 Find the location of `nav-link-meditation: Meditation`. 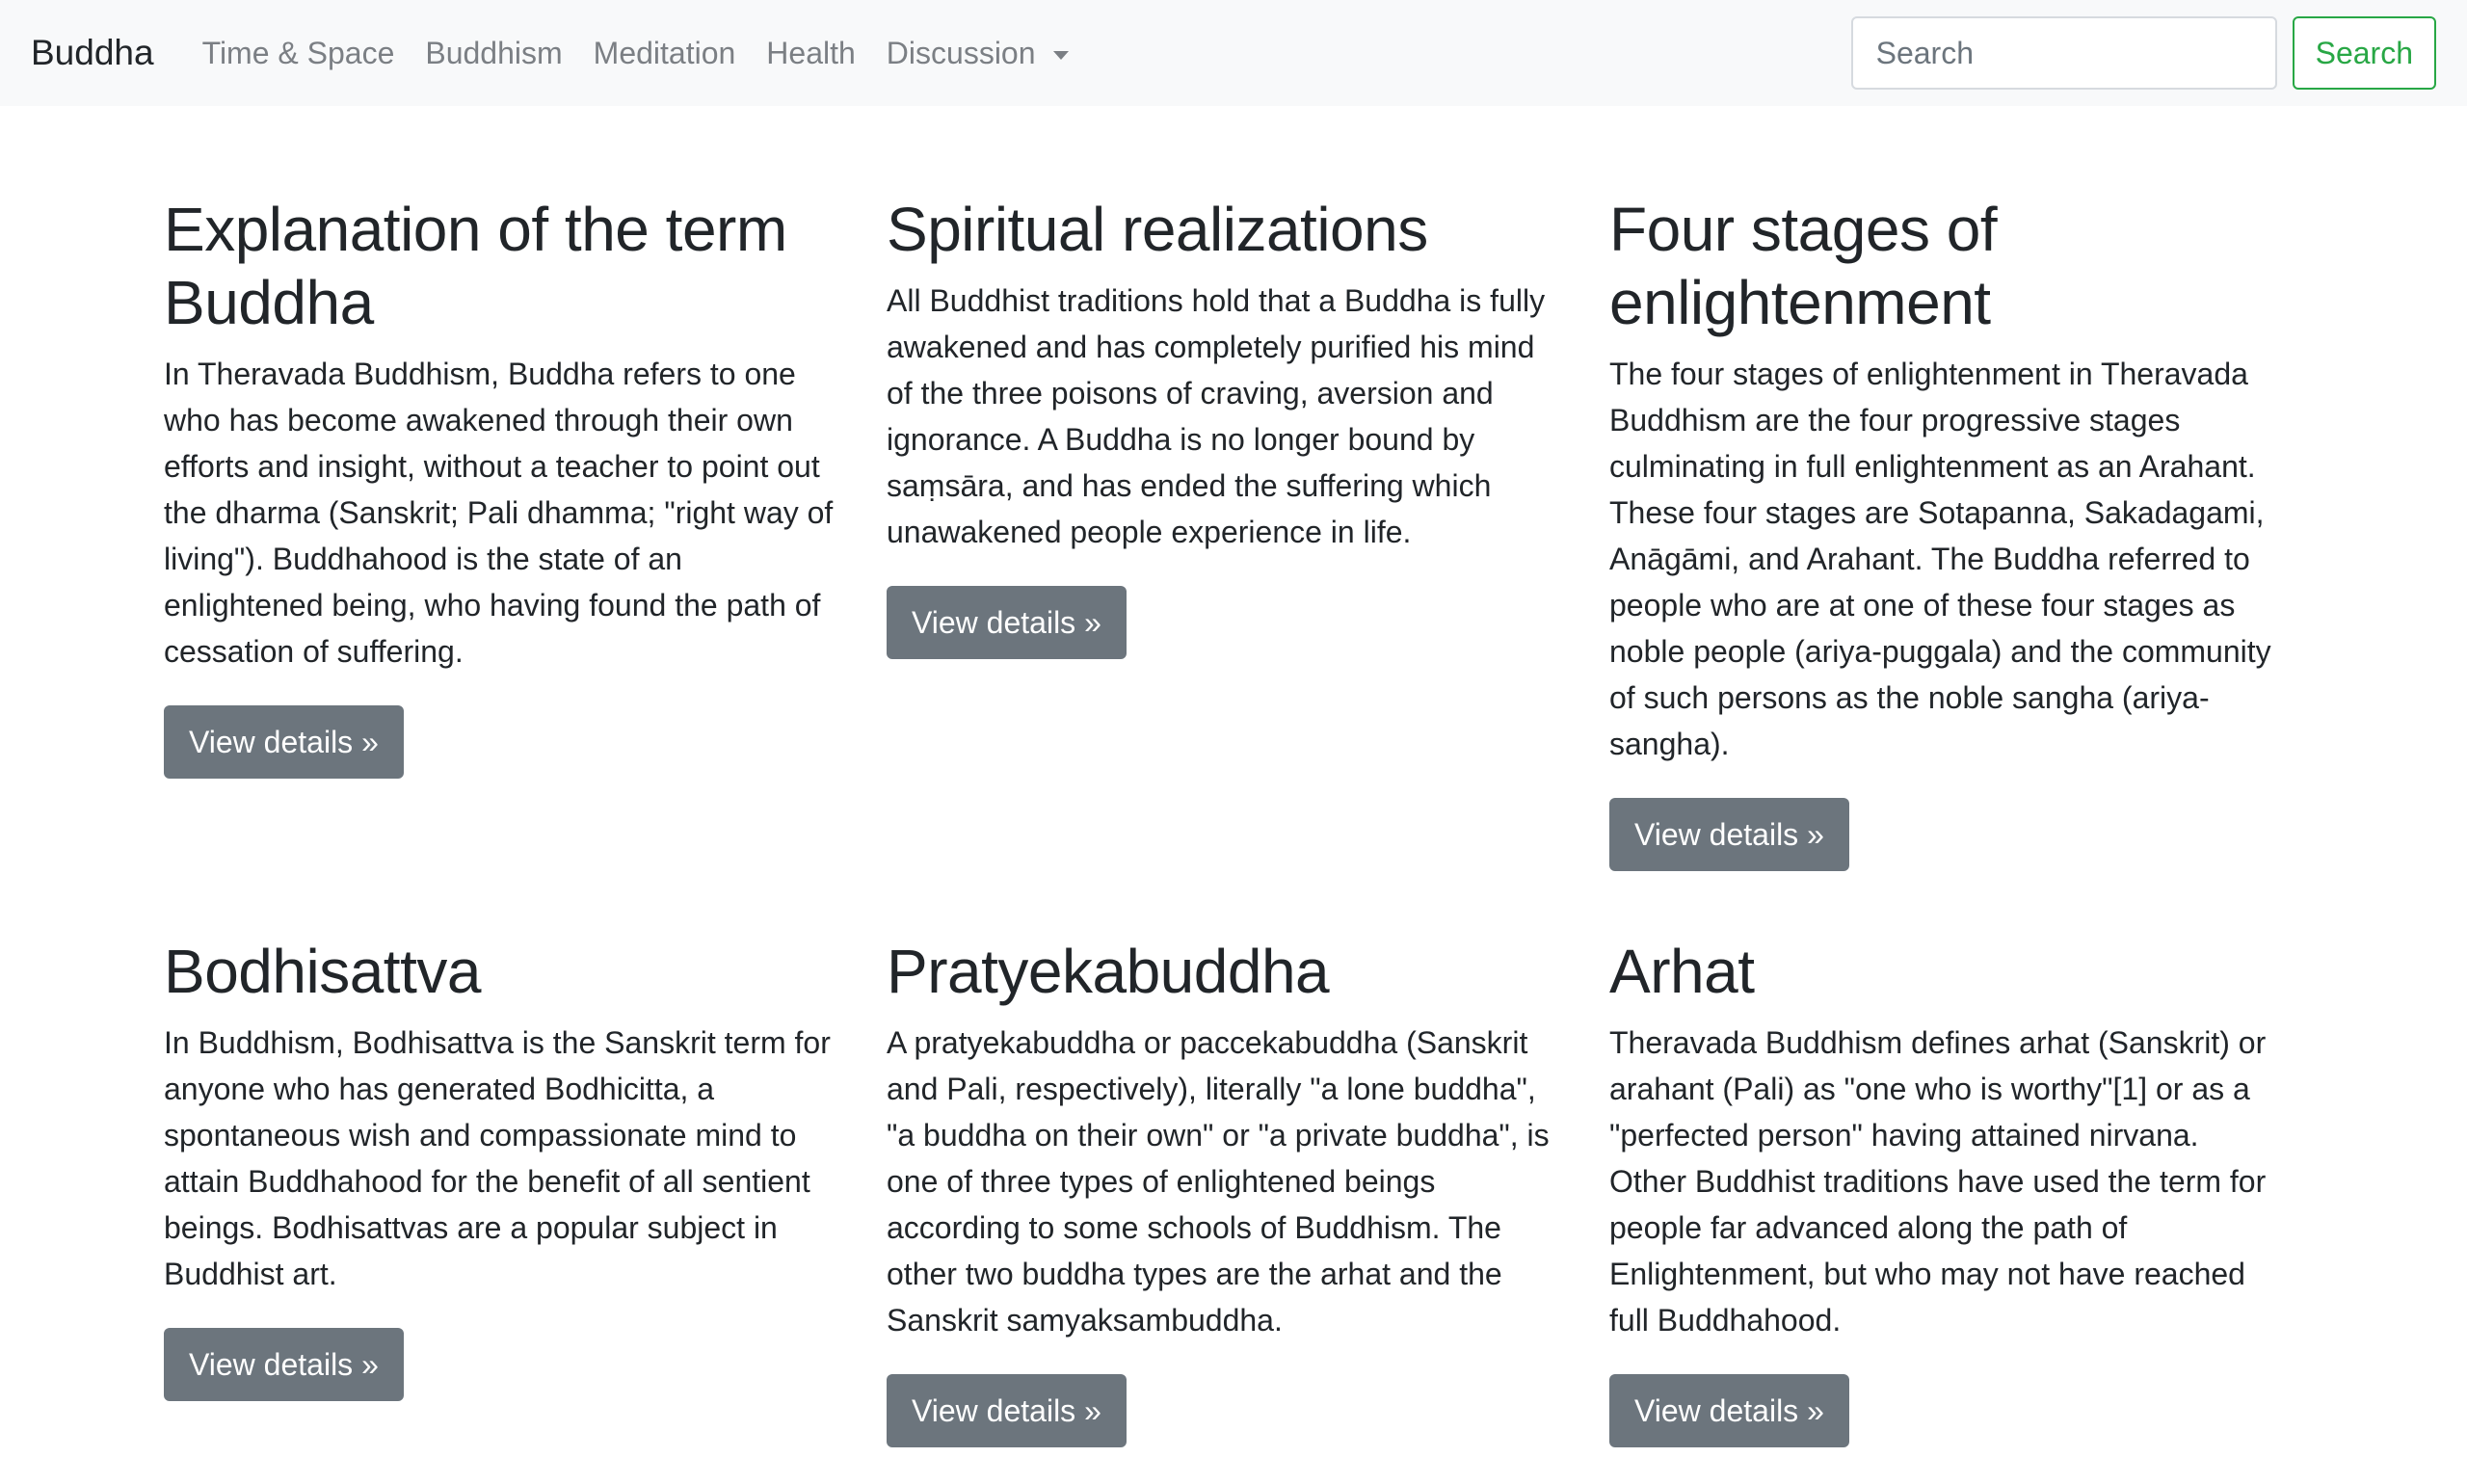

nav-link-meditation: Meditation is located at coordinates (665, 53).